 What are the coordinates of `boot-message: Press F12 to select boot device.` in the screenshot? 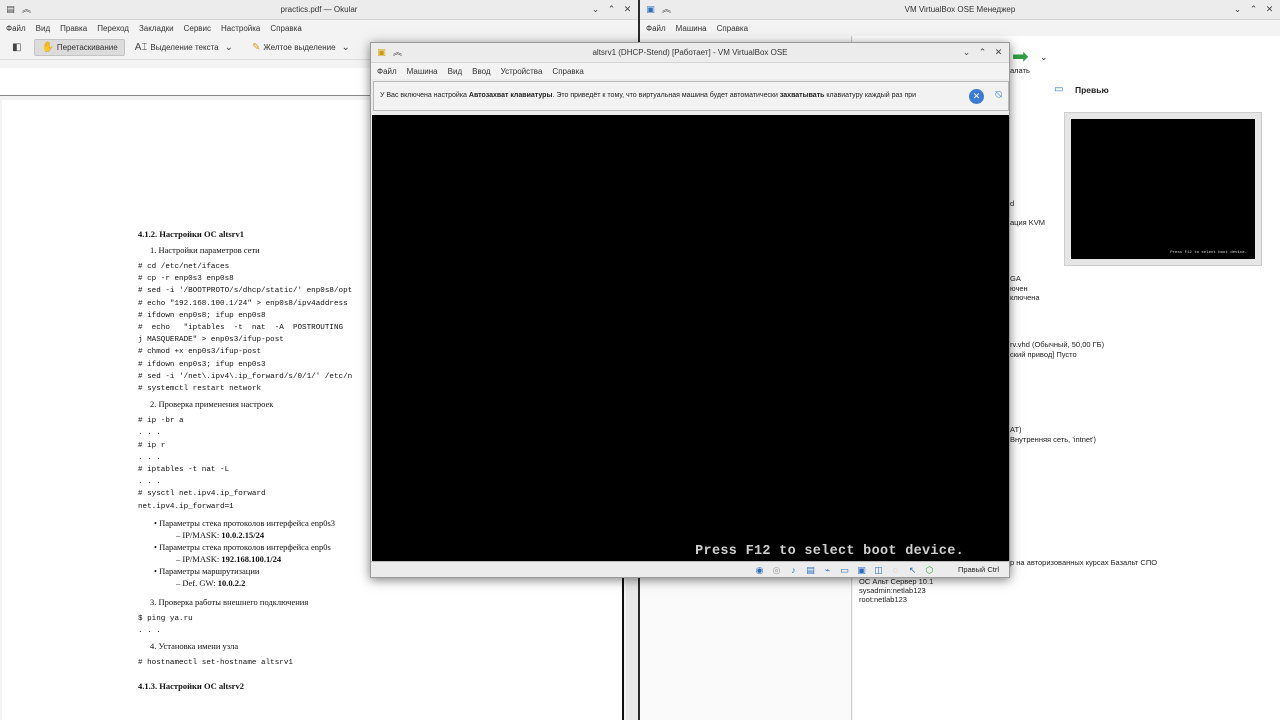 It's located at (829, 551).